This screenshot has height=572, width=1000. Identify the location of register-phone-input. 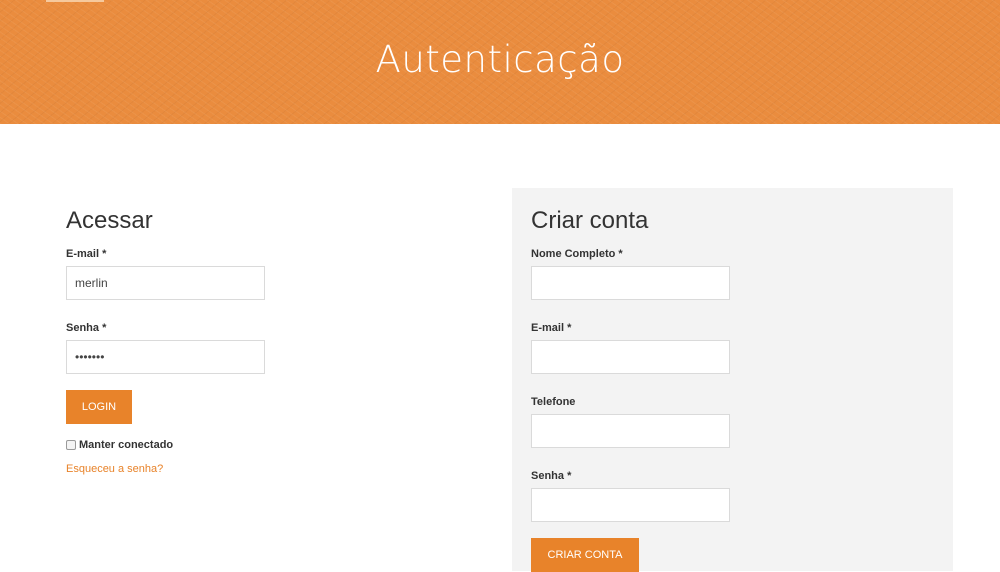
(630, 431).